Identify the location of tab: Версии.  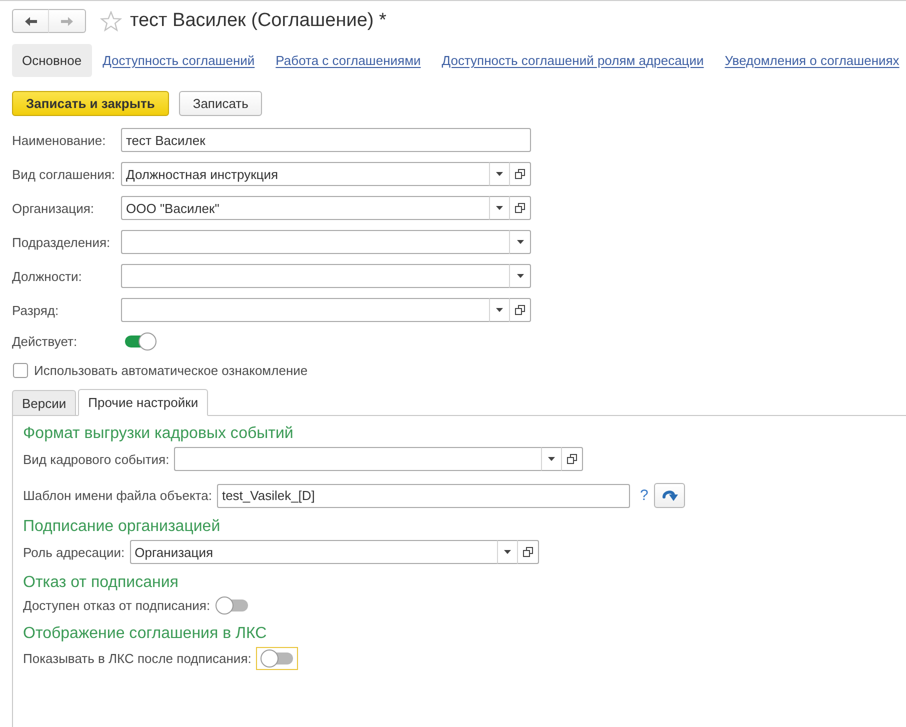
(44, 403).